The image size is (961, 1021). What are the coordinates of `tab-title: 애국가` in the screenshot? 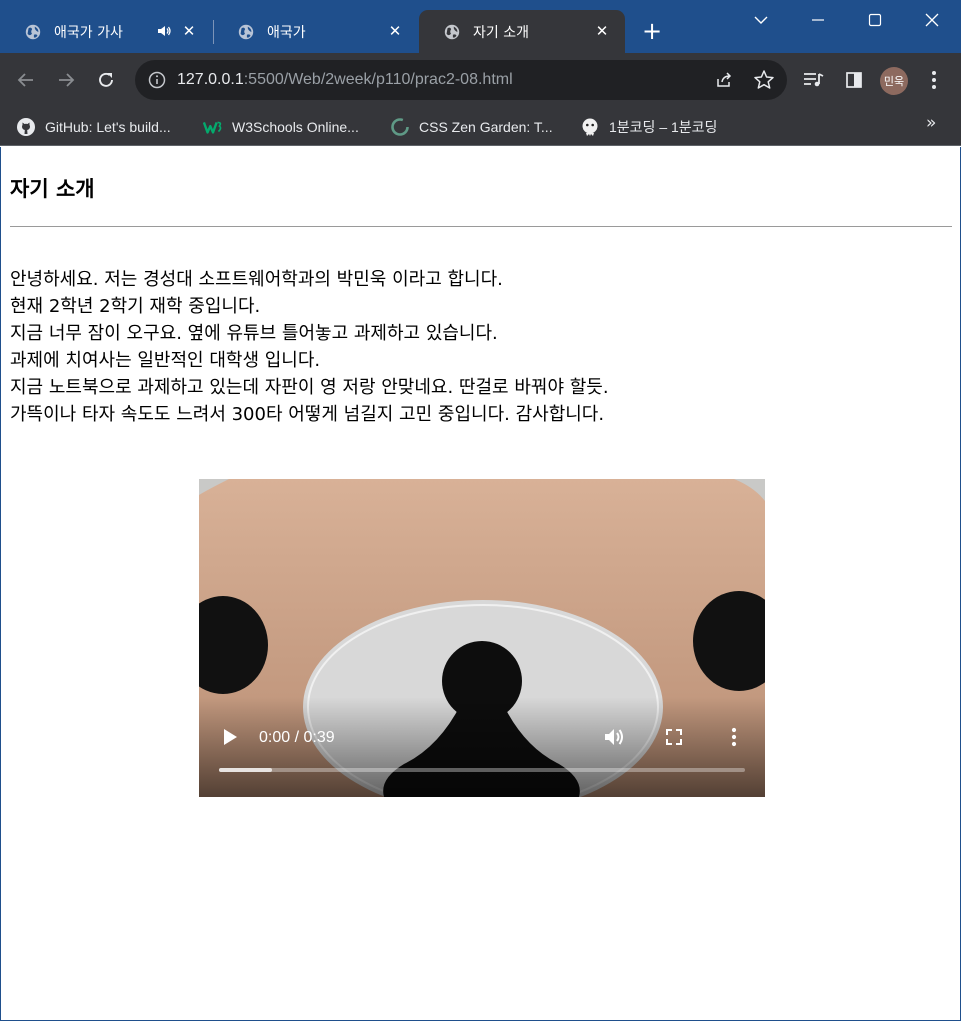 It's located at (286, 32).